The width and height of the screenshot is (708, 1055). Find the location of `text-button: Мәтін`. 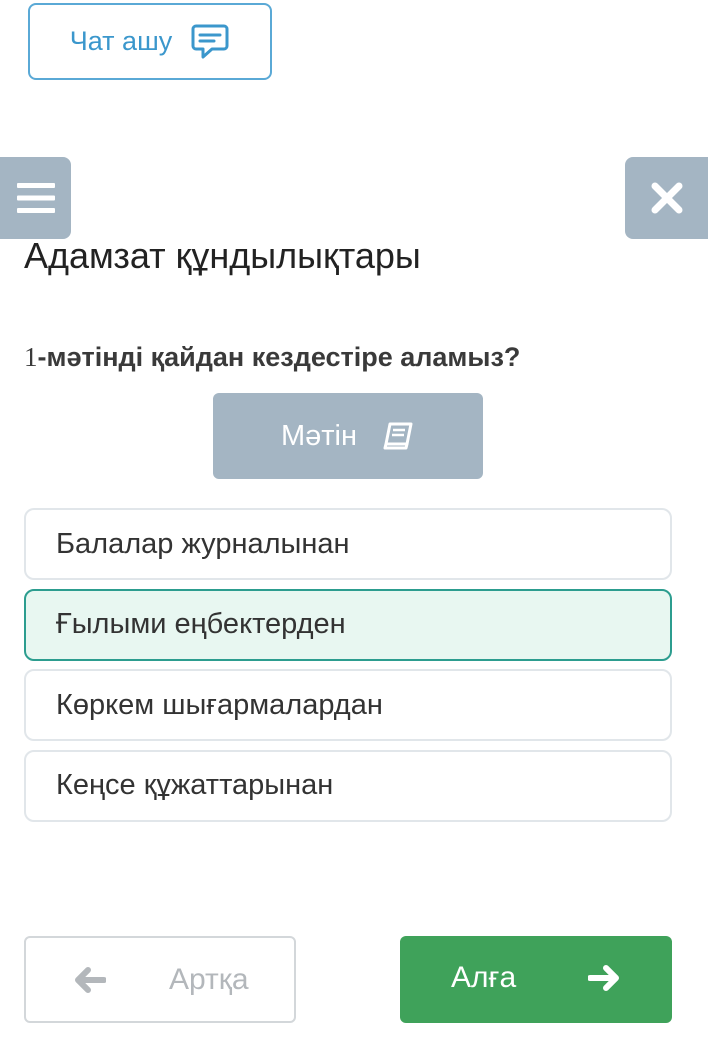

text-button: Мәтін is located at coordinates (348, 436).